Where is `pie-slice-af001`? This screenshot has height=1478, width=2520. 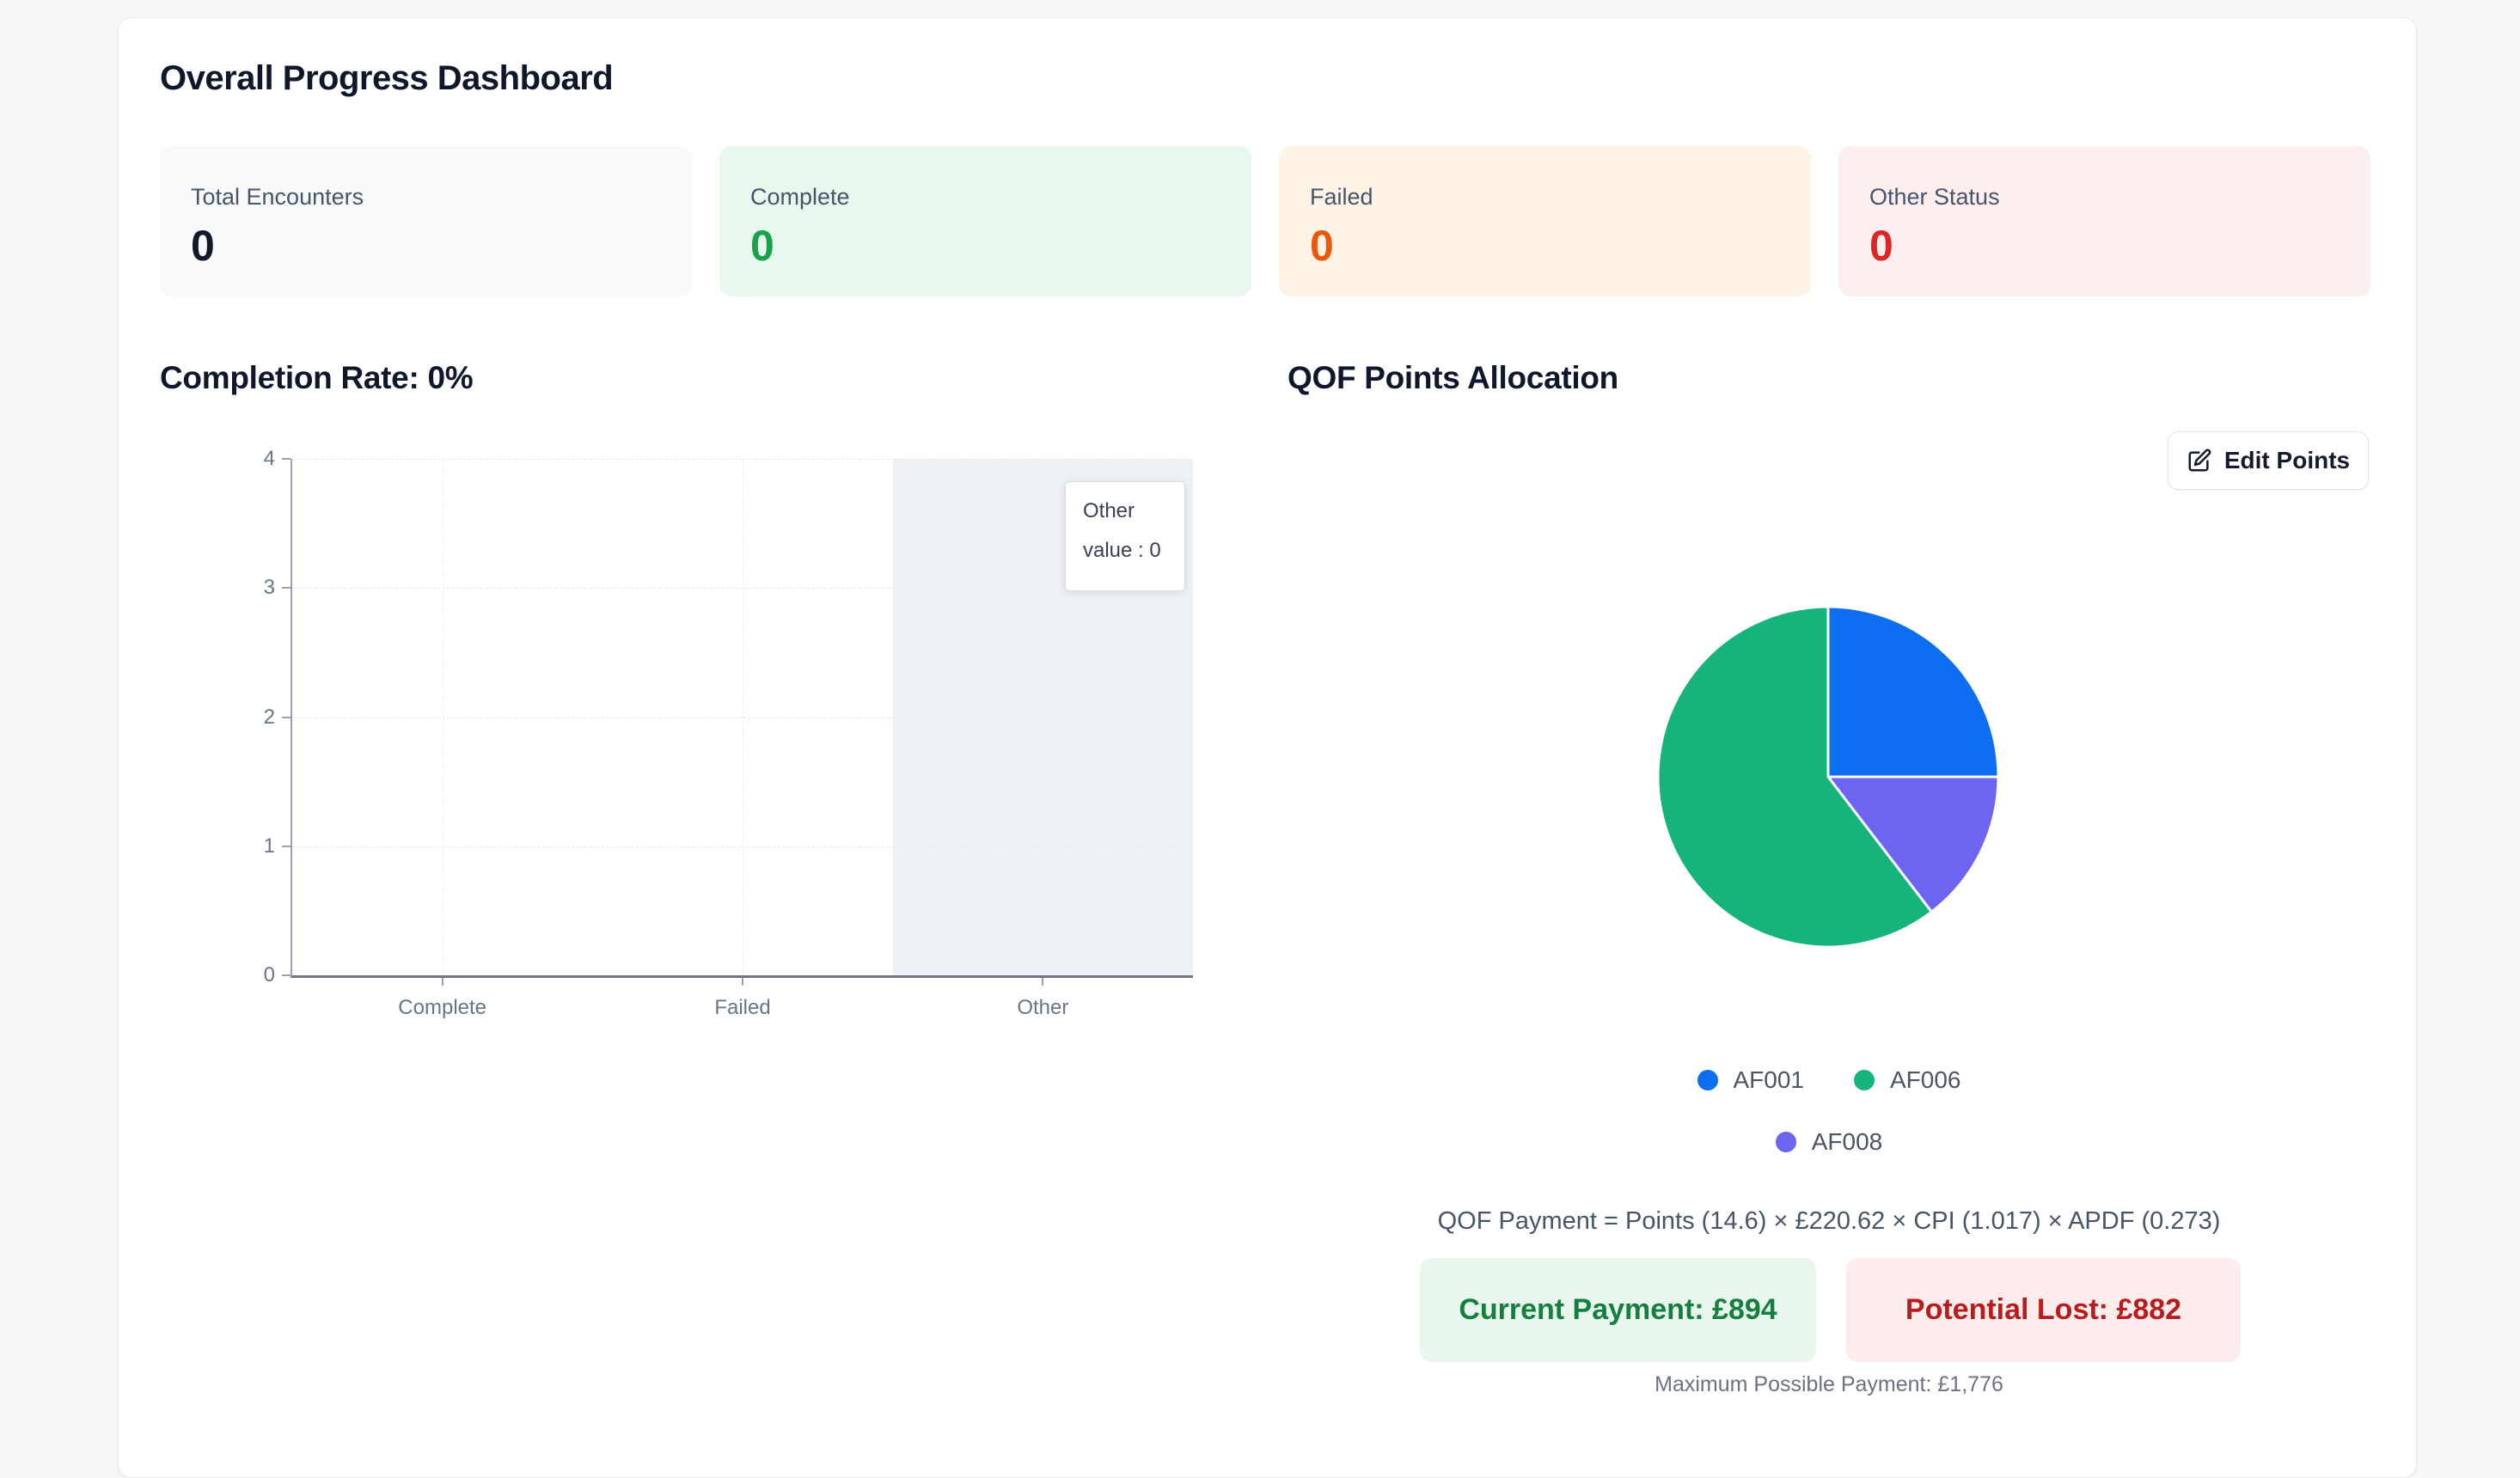
pie-slice-af001 is located at coordinates (1913, 692).